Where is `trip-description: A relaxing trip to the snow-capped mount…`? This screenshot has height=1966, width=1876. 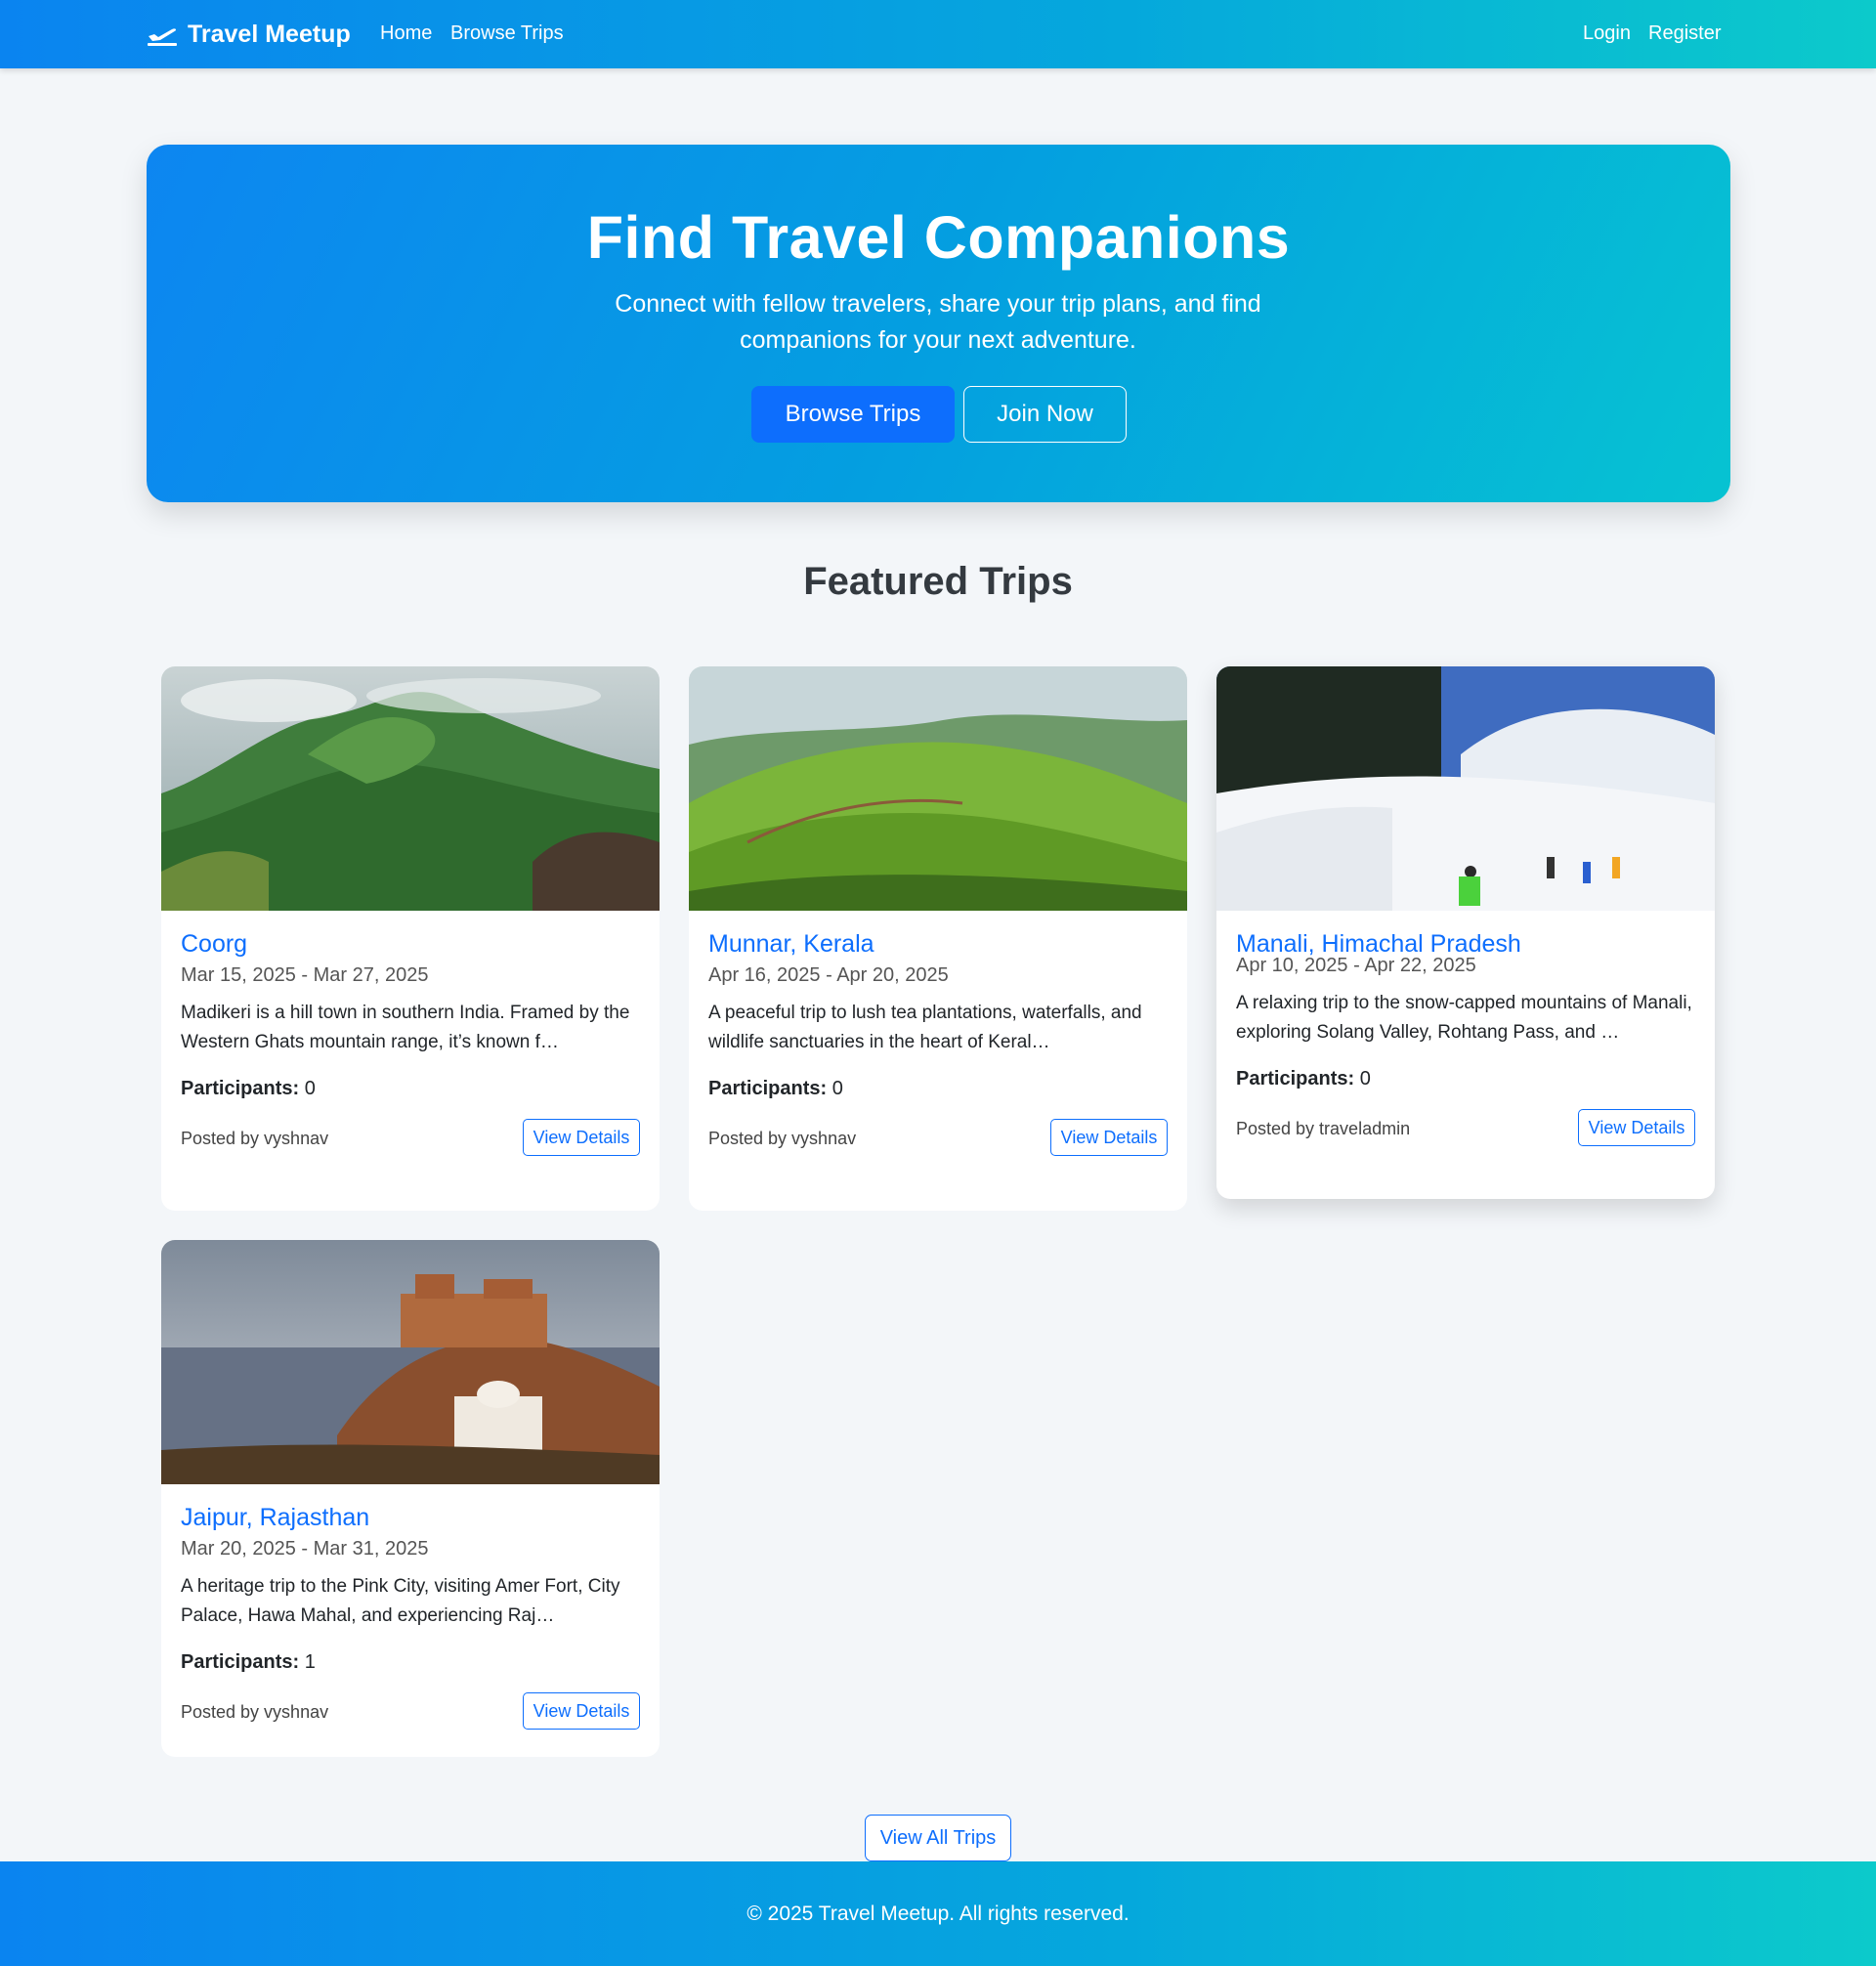
trip-description: A relaxing trip to the snow-capped mount… is located at coordinates (1464, 1018).